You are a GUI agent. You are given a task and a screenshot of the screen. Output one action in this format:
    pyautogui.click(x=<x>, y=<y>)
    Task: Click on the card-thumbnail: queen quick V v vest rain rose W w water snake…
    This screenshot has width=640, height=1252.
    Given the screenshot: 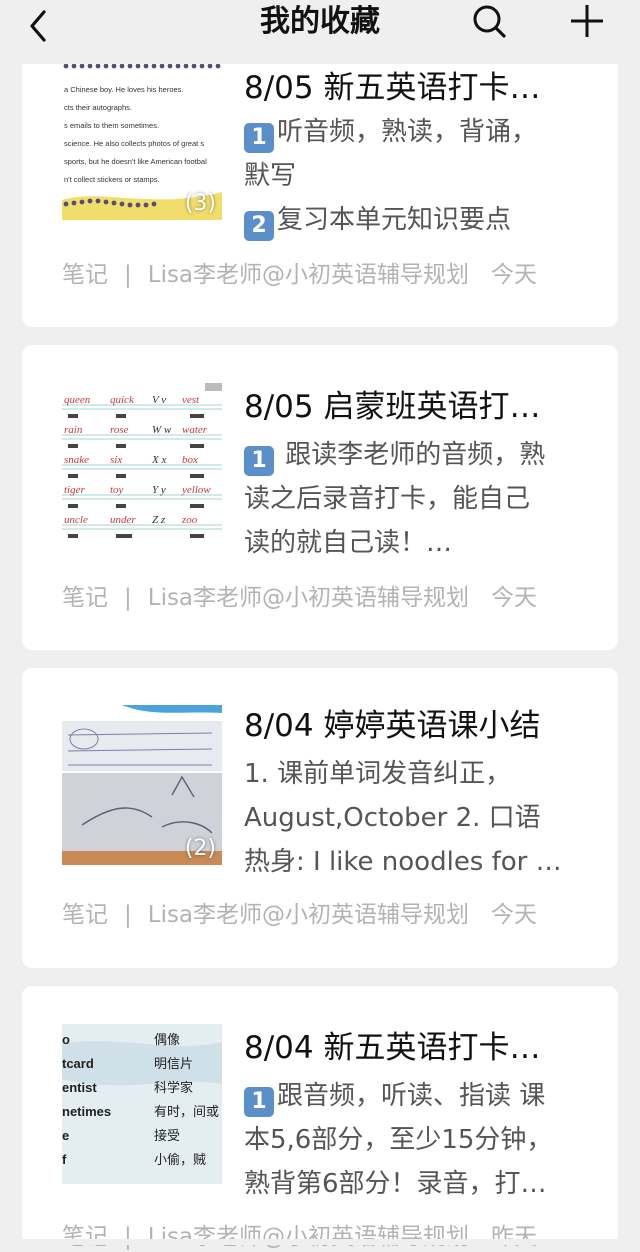 What is the action you would take?
    pyautogui.click(x=142, y=460)
    